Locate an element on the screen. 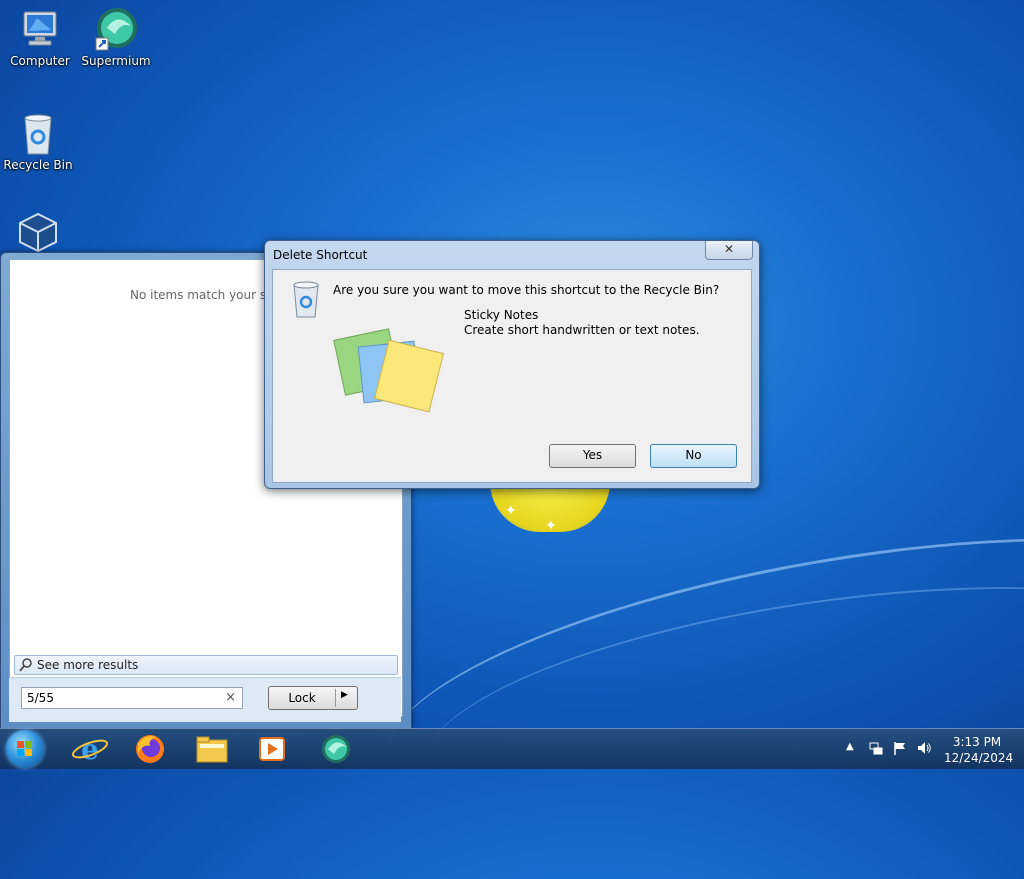 The width and height of the screenshot is (1024, 879). desktop-icon-computer: Computer is located at coordinates (40, 37).